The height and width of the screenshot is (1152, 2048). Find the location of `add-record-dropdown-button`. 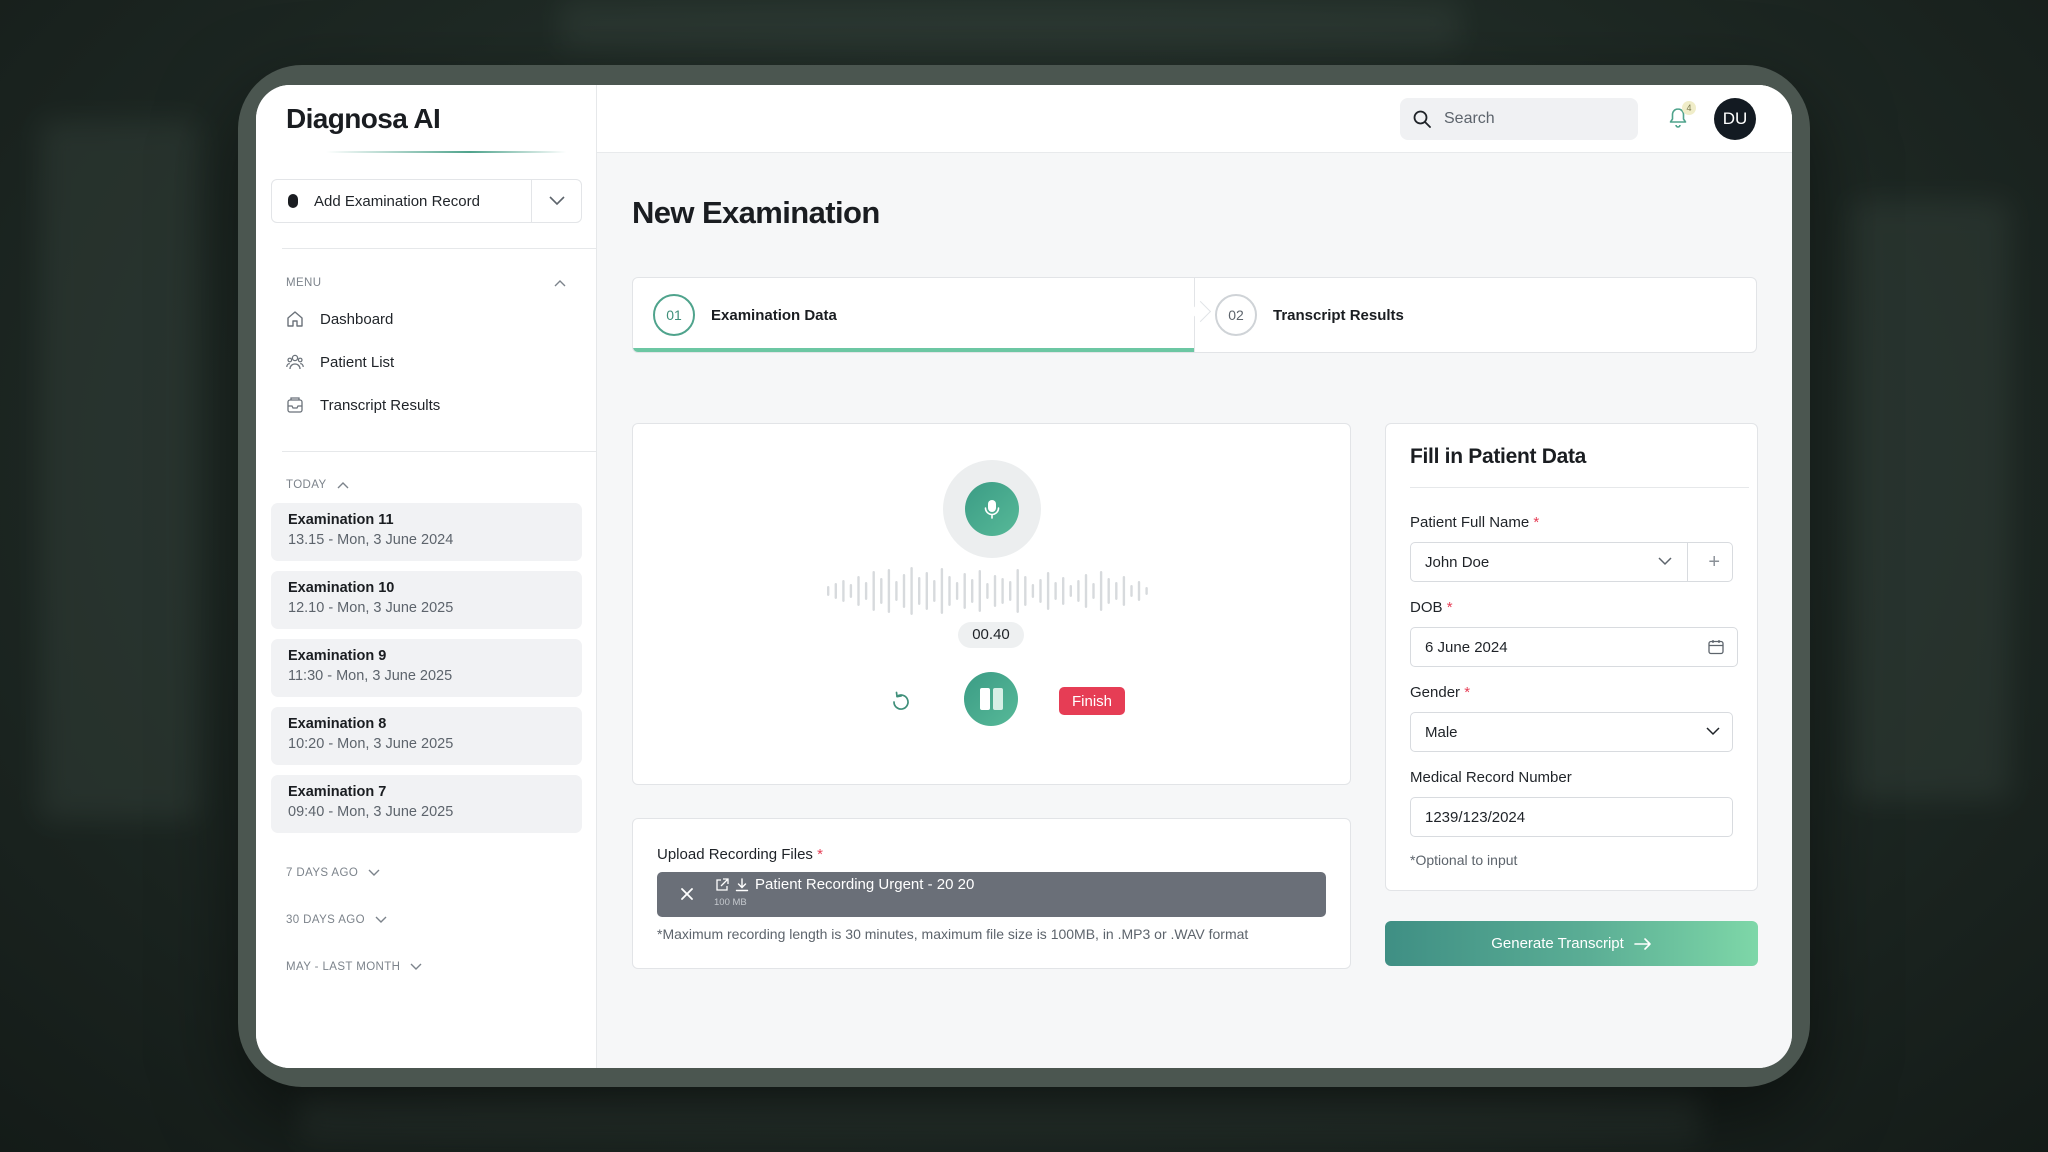

add-record-dropdown-button is located at coordinates (556, 201).